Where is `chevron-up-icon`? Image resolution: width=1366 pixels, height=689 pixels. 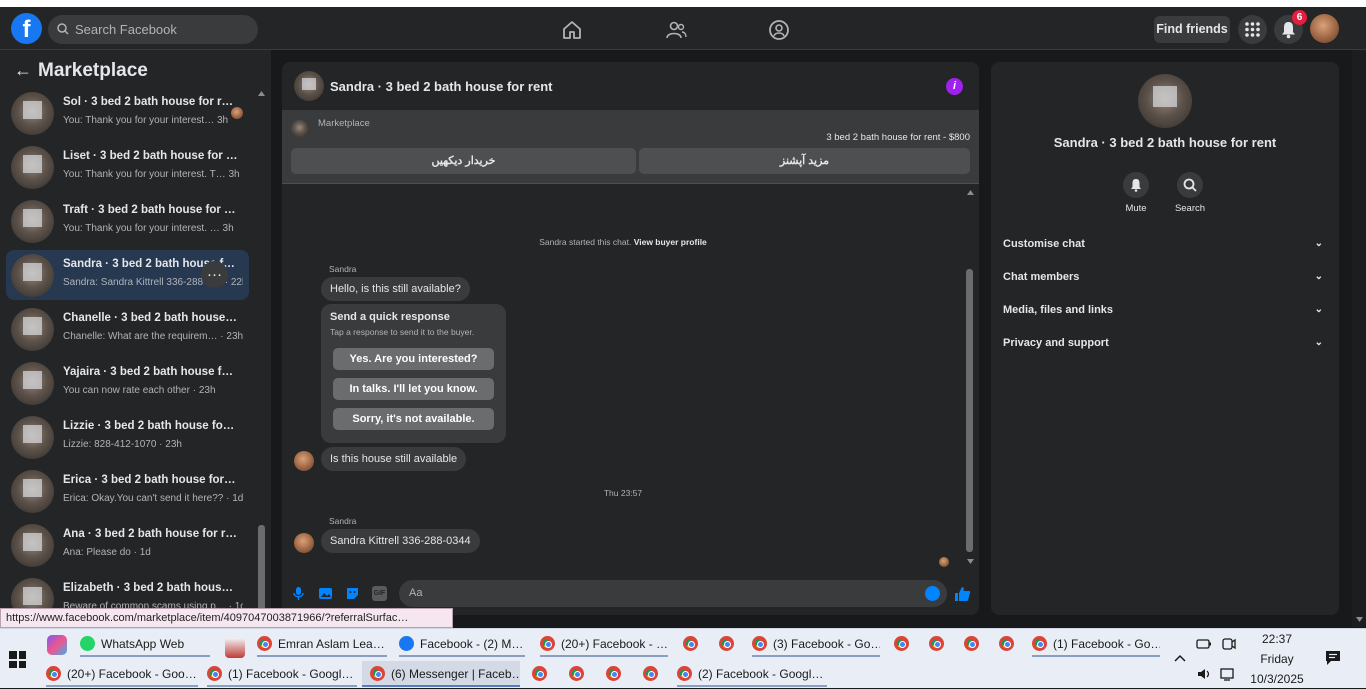 chevron-up-icon is located at coordinates (1180, 658).